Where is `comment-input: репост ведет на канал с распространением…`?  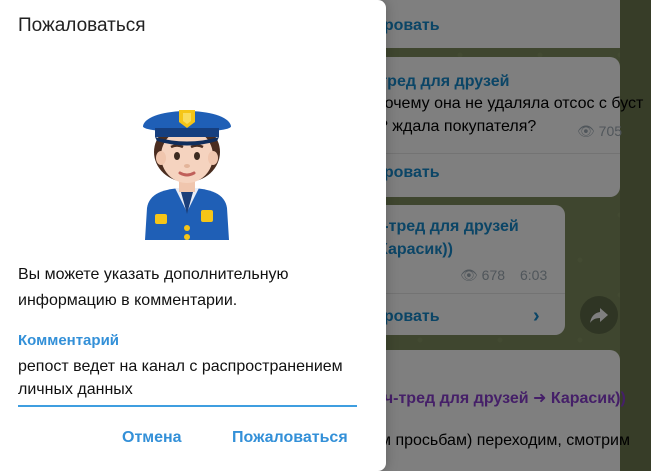 comment-input: репост ведет на канал с распространением… is located at coordinates (187, 381).